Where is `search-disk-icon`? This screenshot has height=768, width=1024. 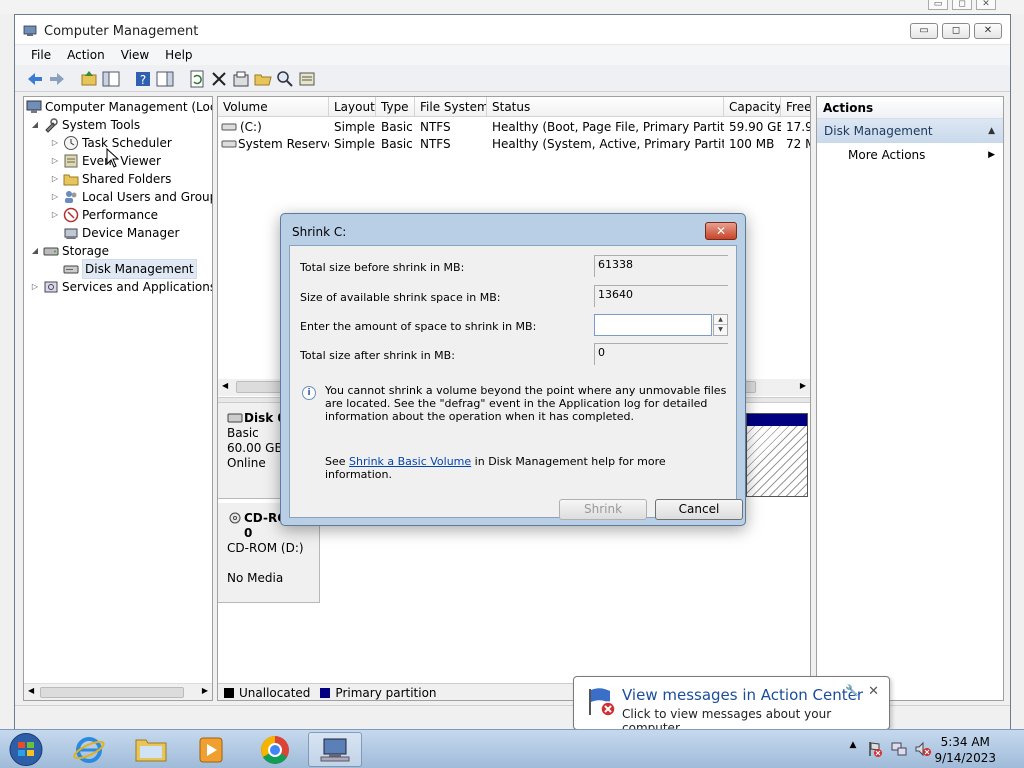 search-disk-icon is located at coordinates (285, 79).